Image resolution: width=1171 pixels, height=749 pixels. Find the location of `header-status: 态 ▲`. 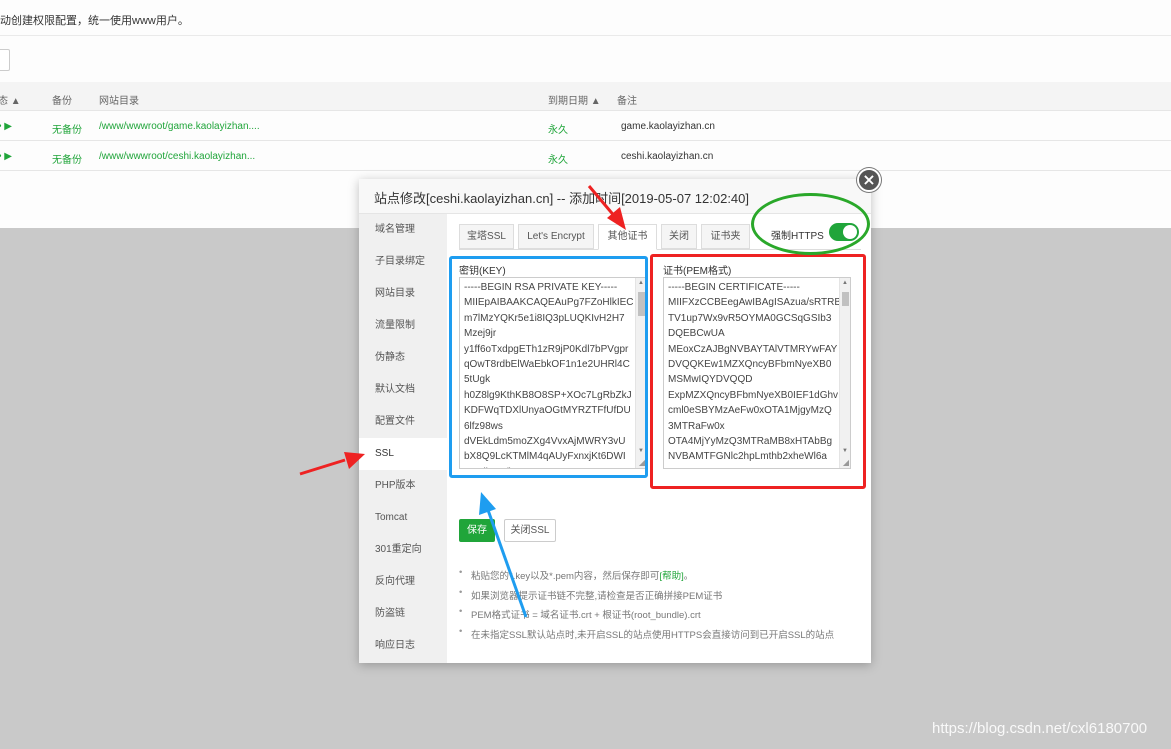

header-status: 态 ▲ is located at coordinates (10, 99).